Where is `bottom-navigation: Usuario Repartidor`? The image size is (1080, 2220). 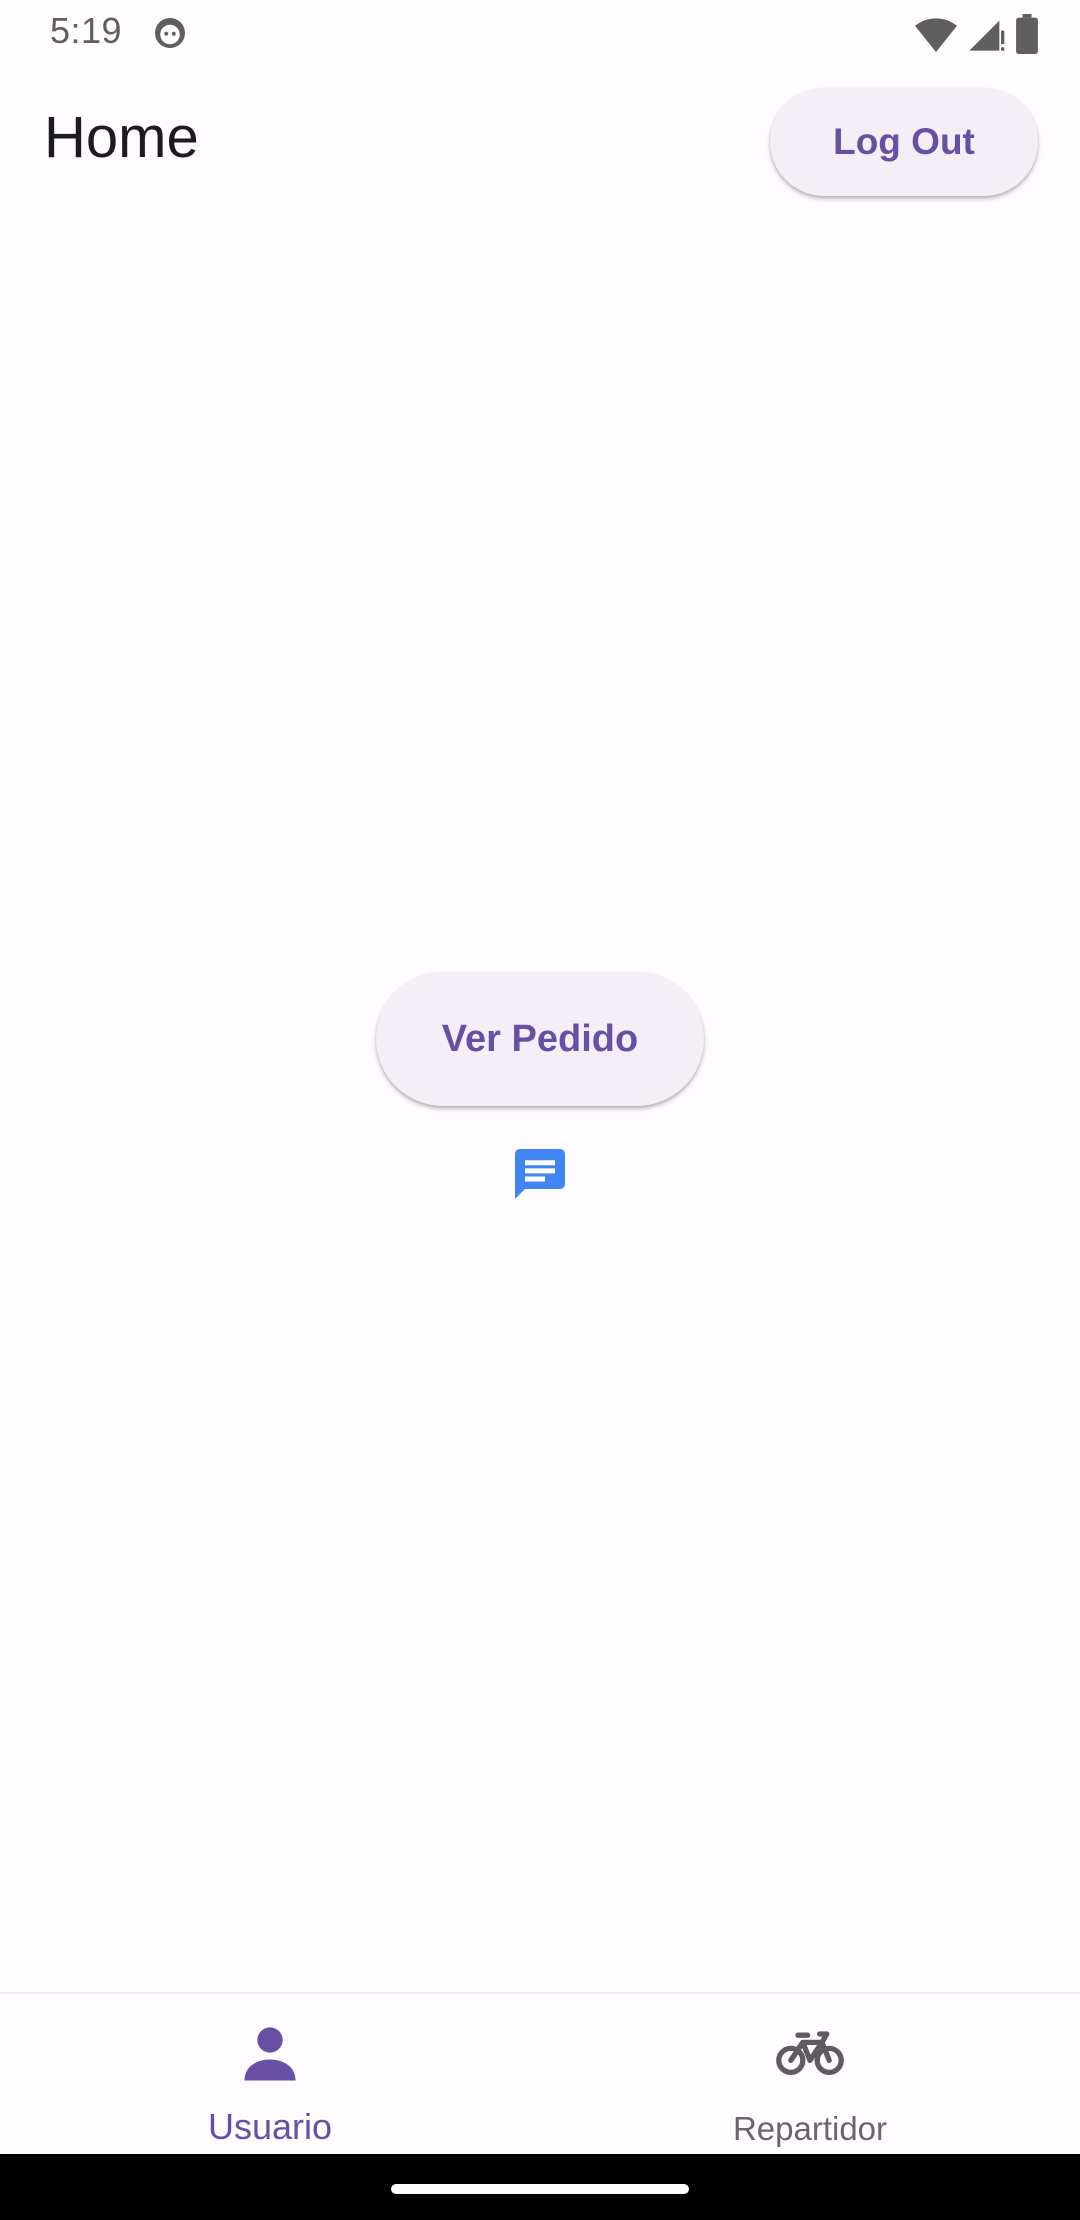
bottom-navigation: Usuario Repartidor is located at coordinates (540, 2074).